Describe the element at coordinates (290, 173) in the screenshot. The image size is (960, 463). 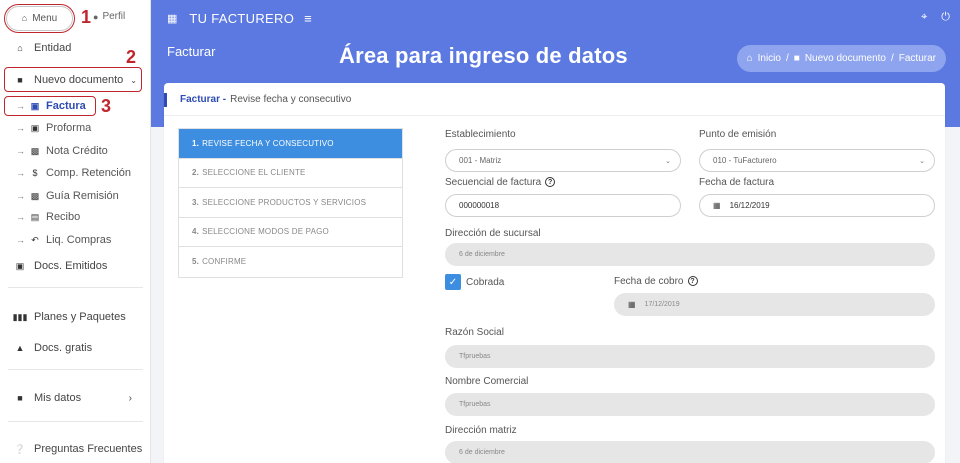
I see `wizard-step-2: 2. SELECCIONE EL CLIENTE` at that location.